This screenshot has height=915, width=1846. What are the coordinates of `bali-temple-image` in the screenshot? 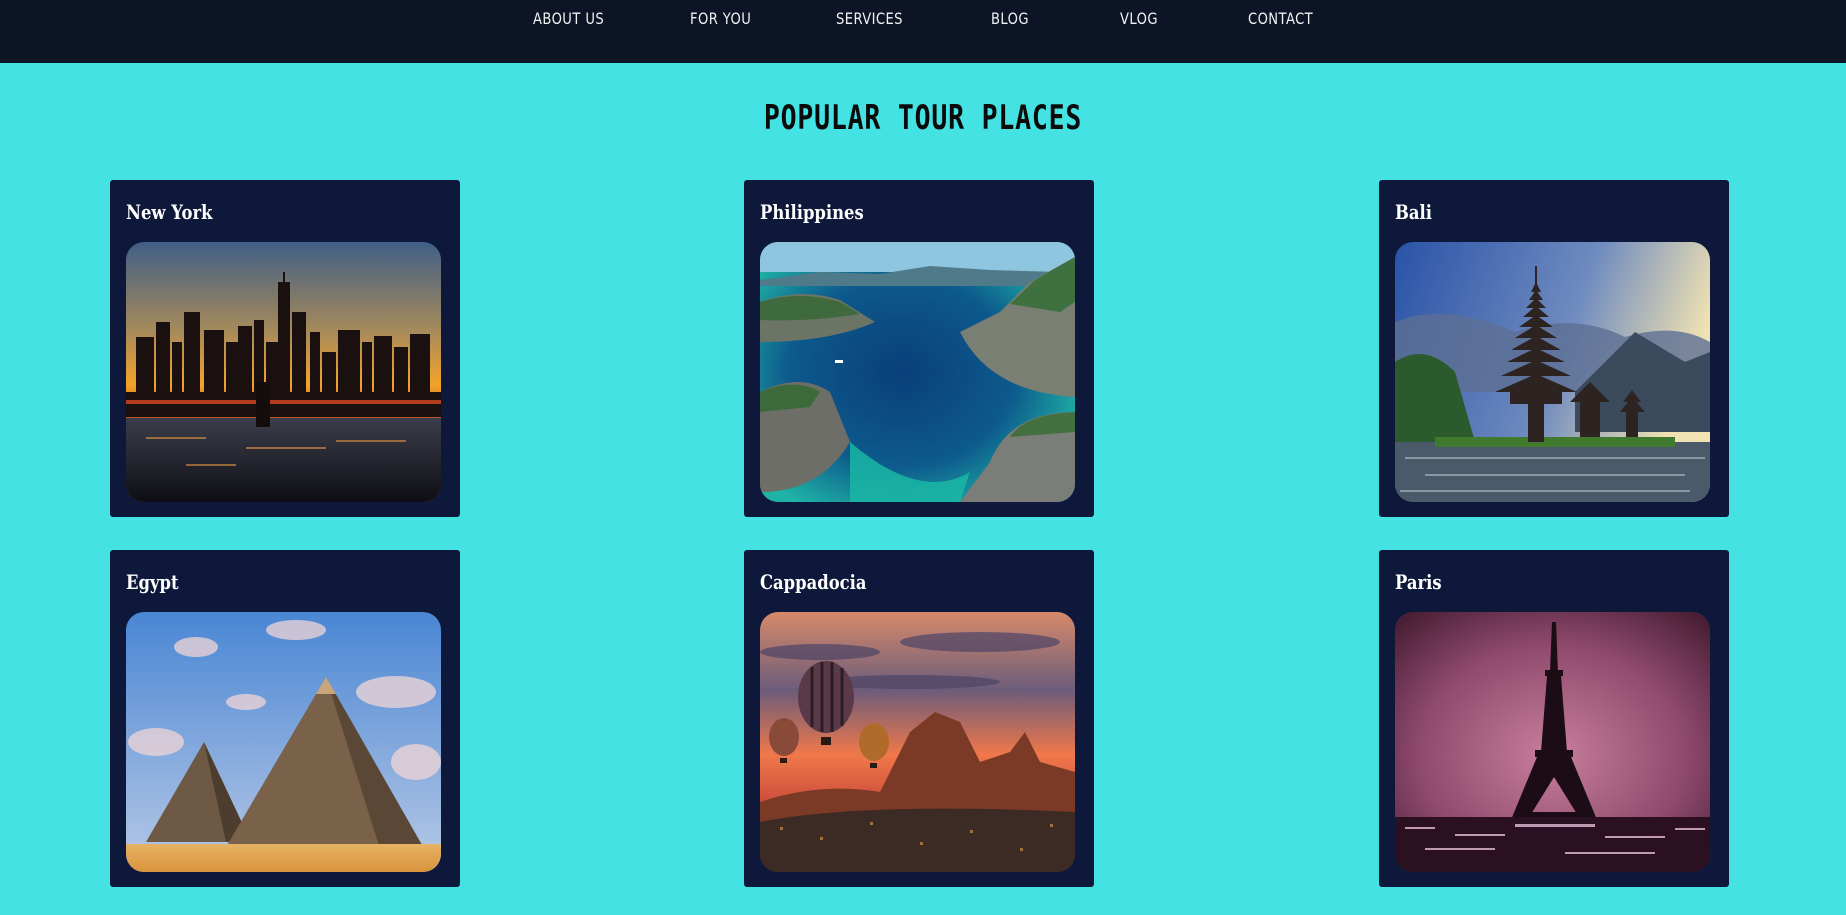 It's located at (1552, 372).